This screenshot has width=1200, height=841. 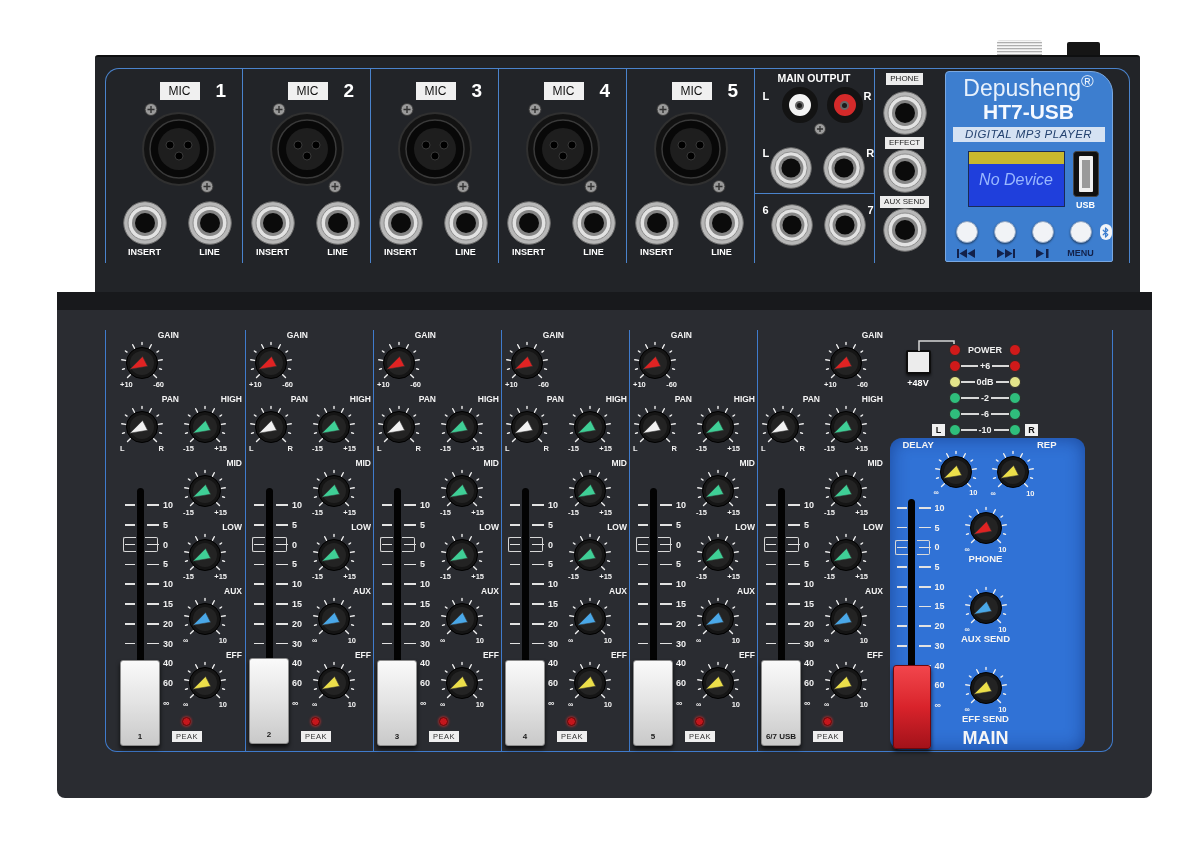 I want to click on fader-scale-label: 0, so click(x=294, y=544).